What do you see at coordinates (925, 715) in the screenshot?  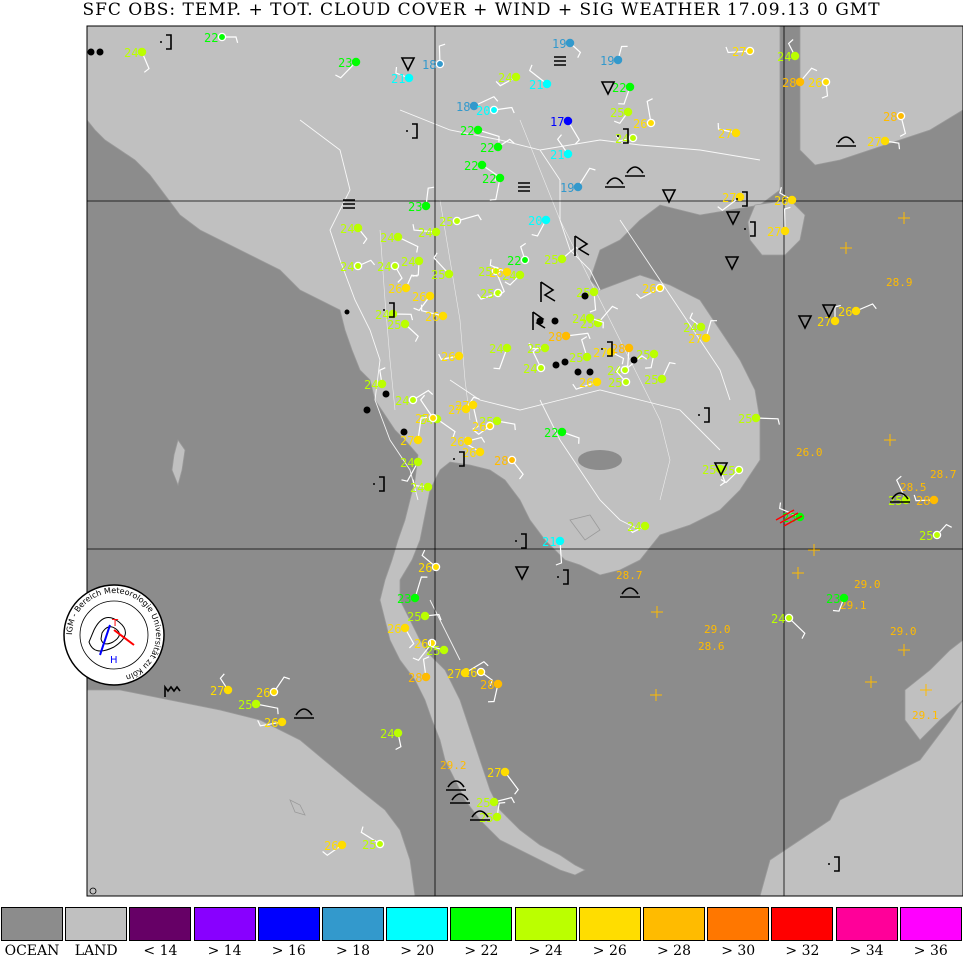 I see `sst-value: 29.1` at bounding box center [925, 715].